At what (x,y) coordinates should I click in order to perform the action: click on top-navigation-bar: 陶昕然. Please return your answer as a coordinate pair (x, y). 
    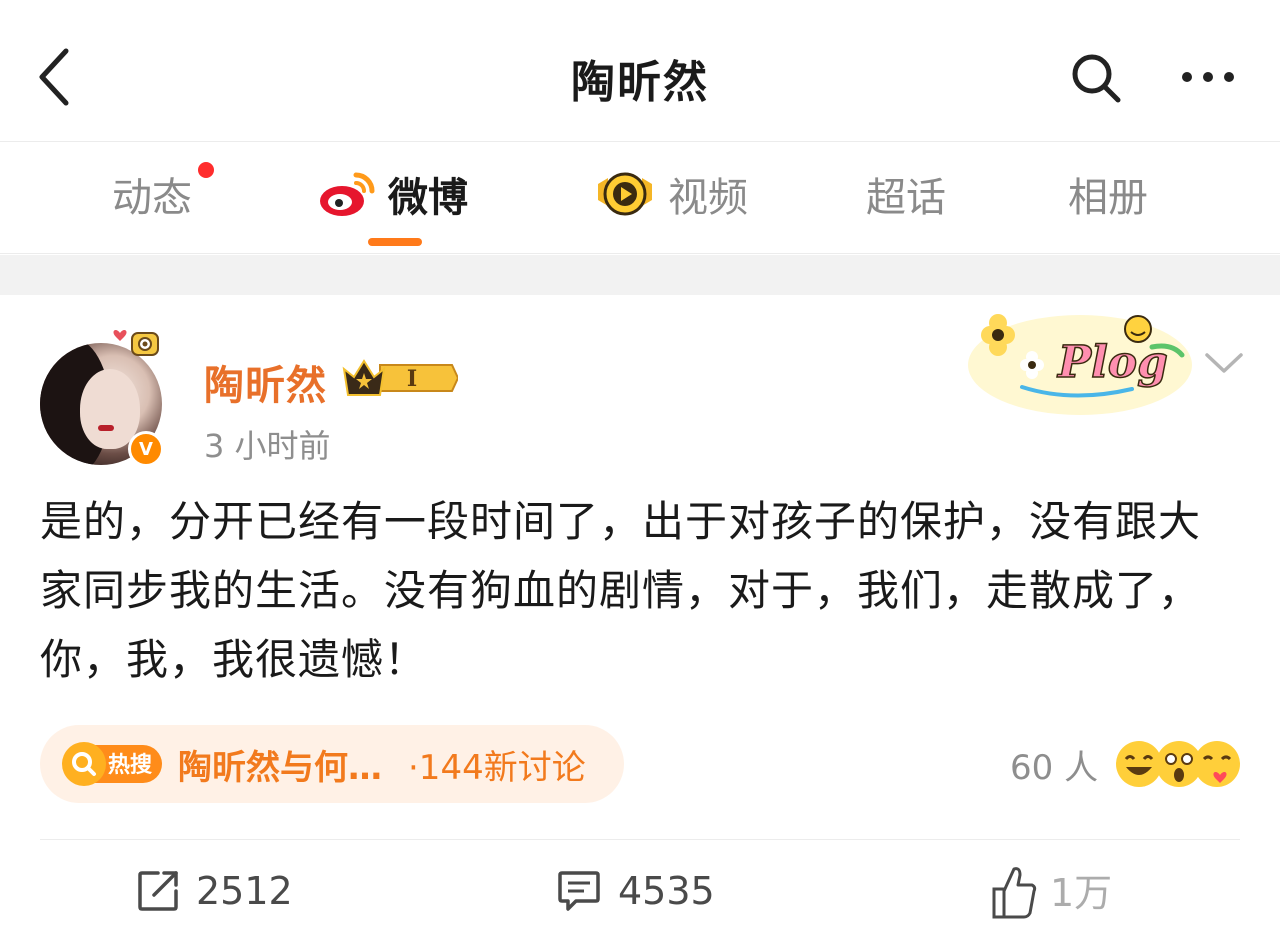
    Looking at the image, I should click on (640, 71).